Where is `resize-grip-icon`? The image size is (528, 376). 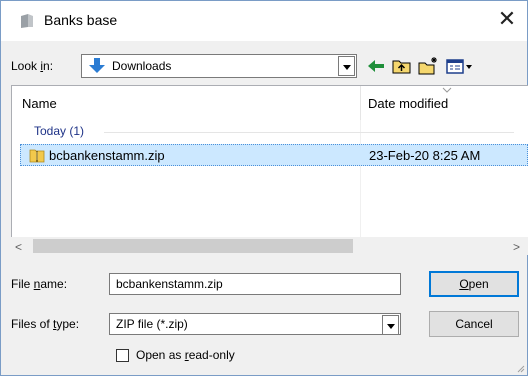 resize-grip-icon is located at coordinates (520, 368).